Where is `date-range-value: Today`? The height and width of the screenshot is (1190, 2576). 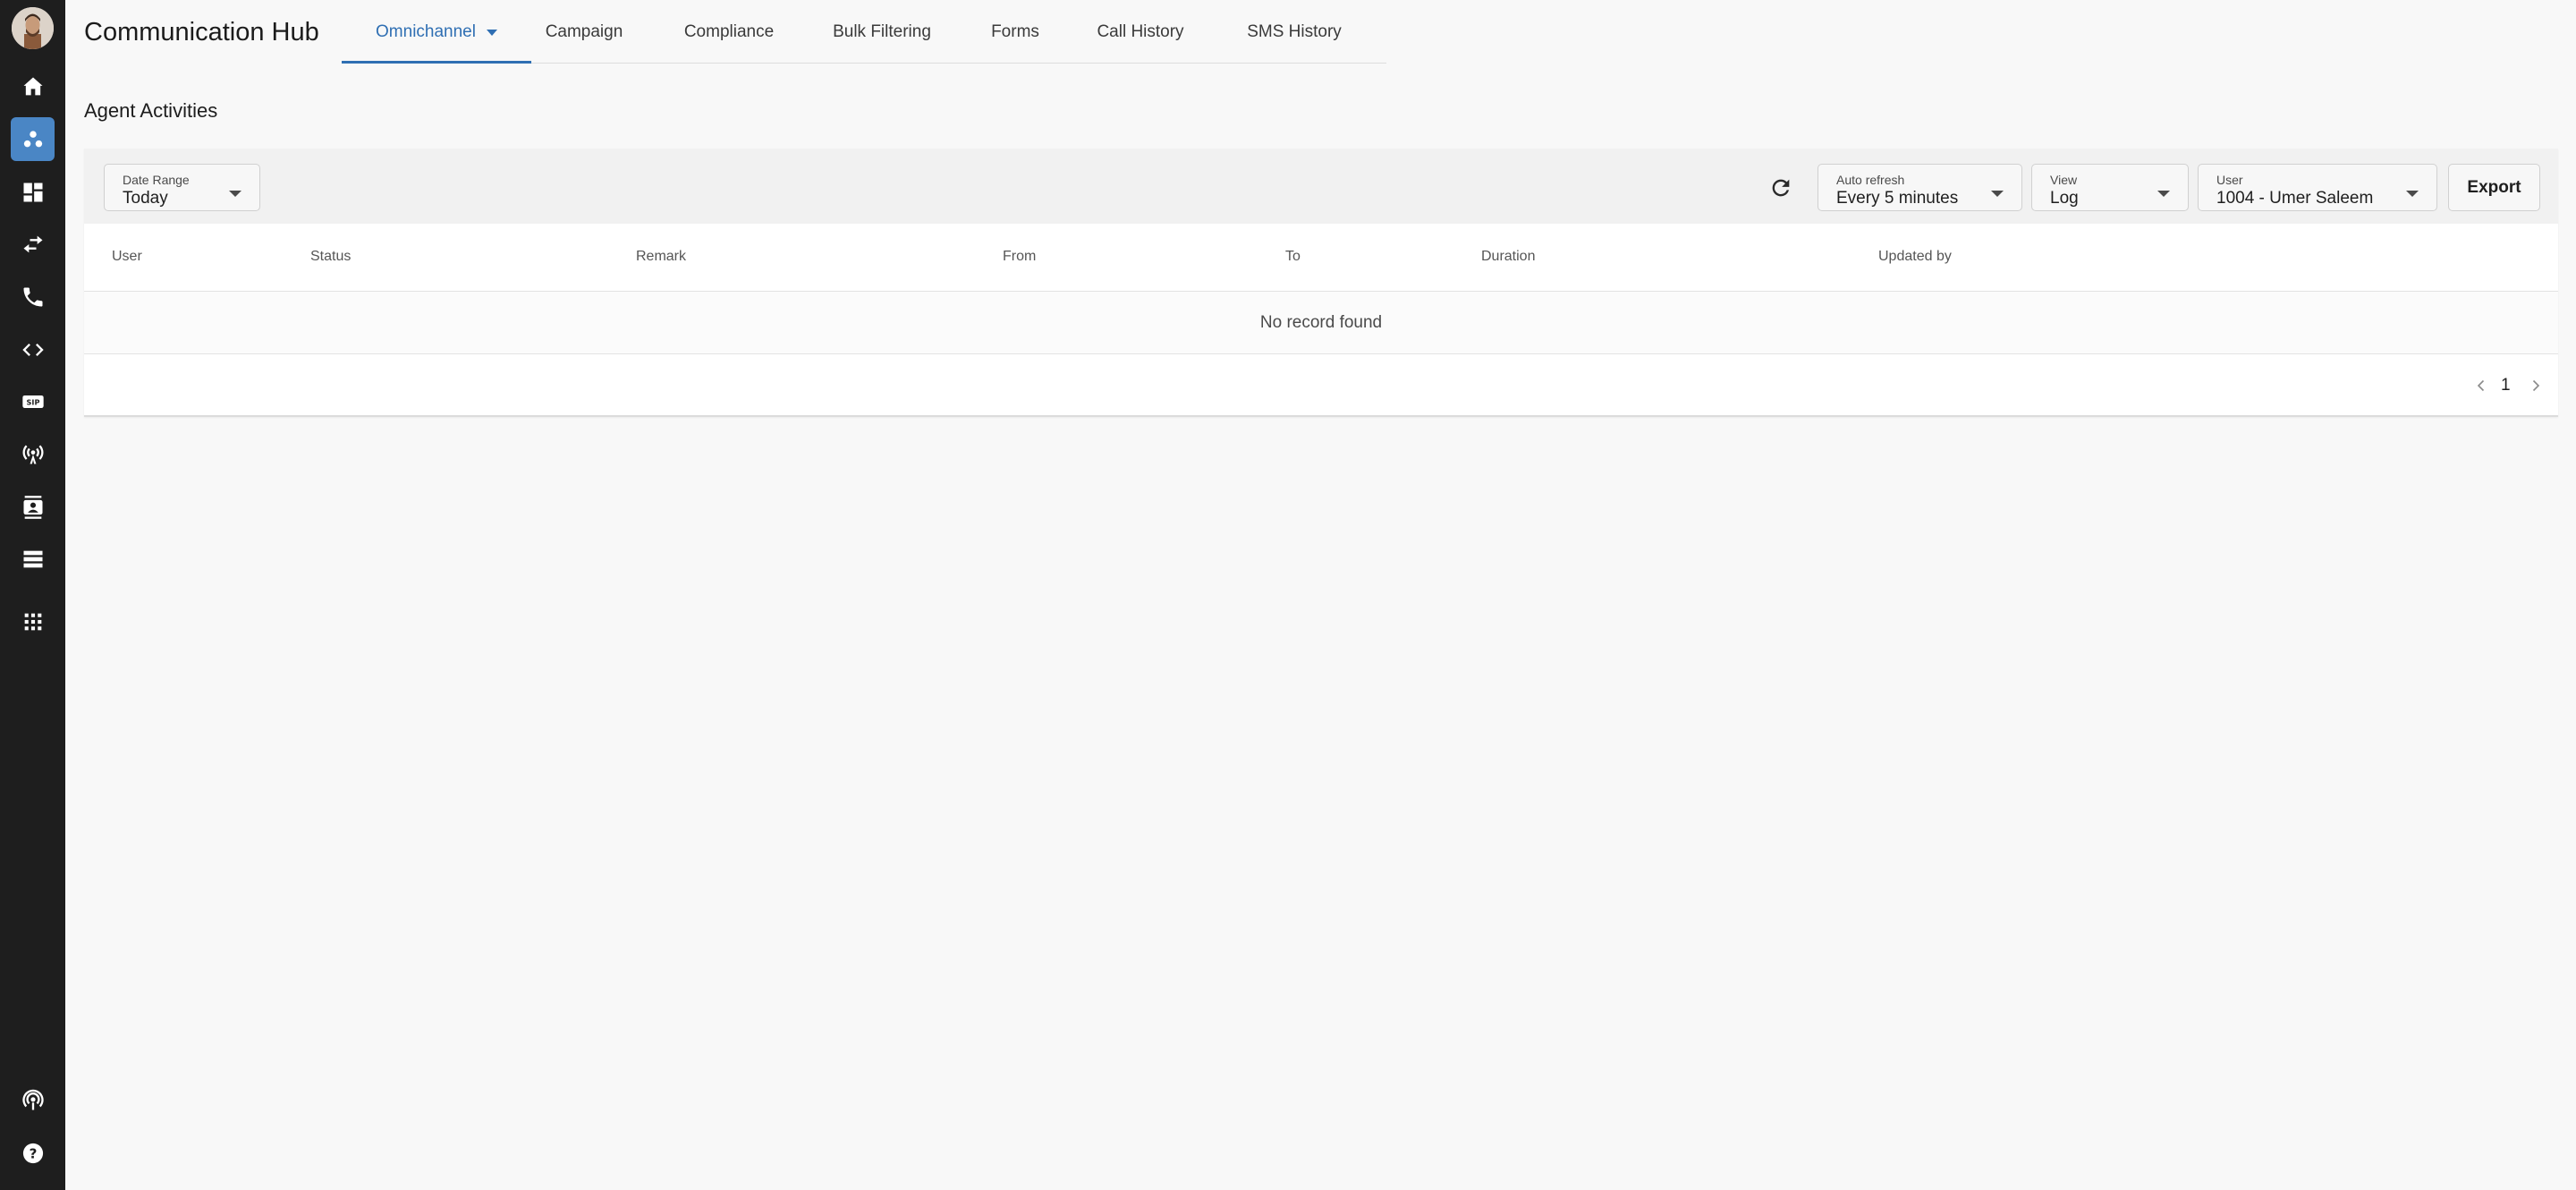
date-range-value: Today is located at coordinates (145, 198).